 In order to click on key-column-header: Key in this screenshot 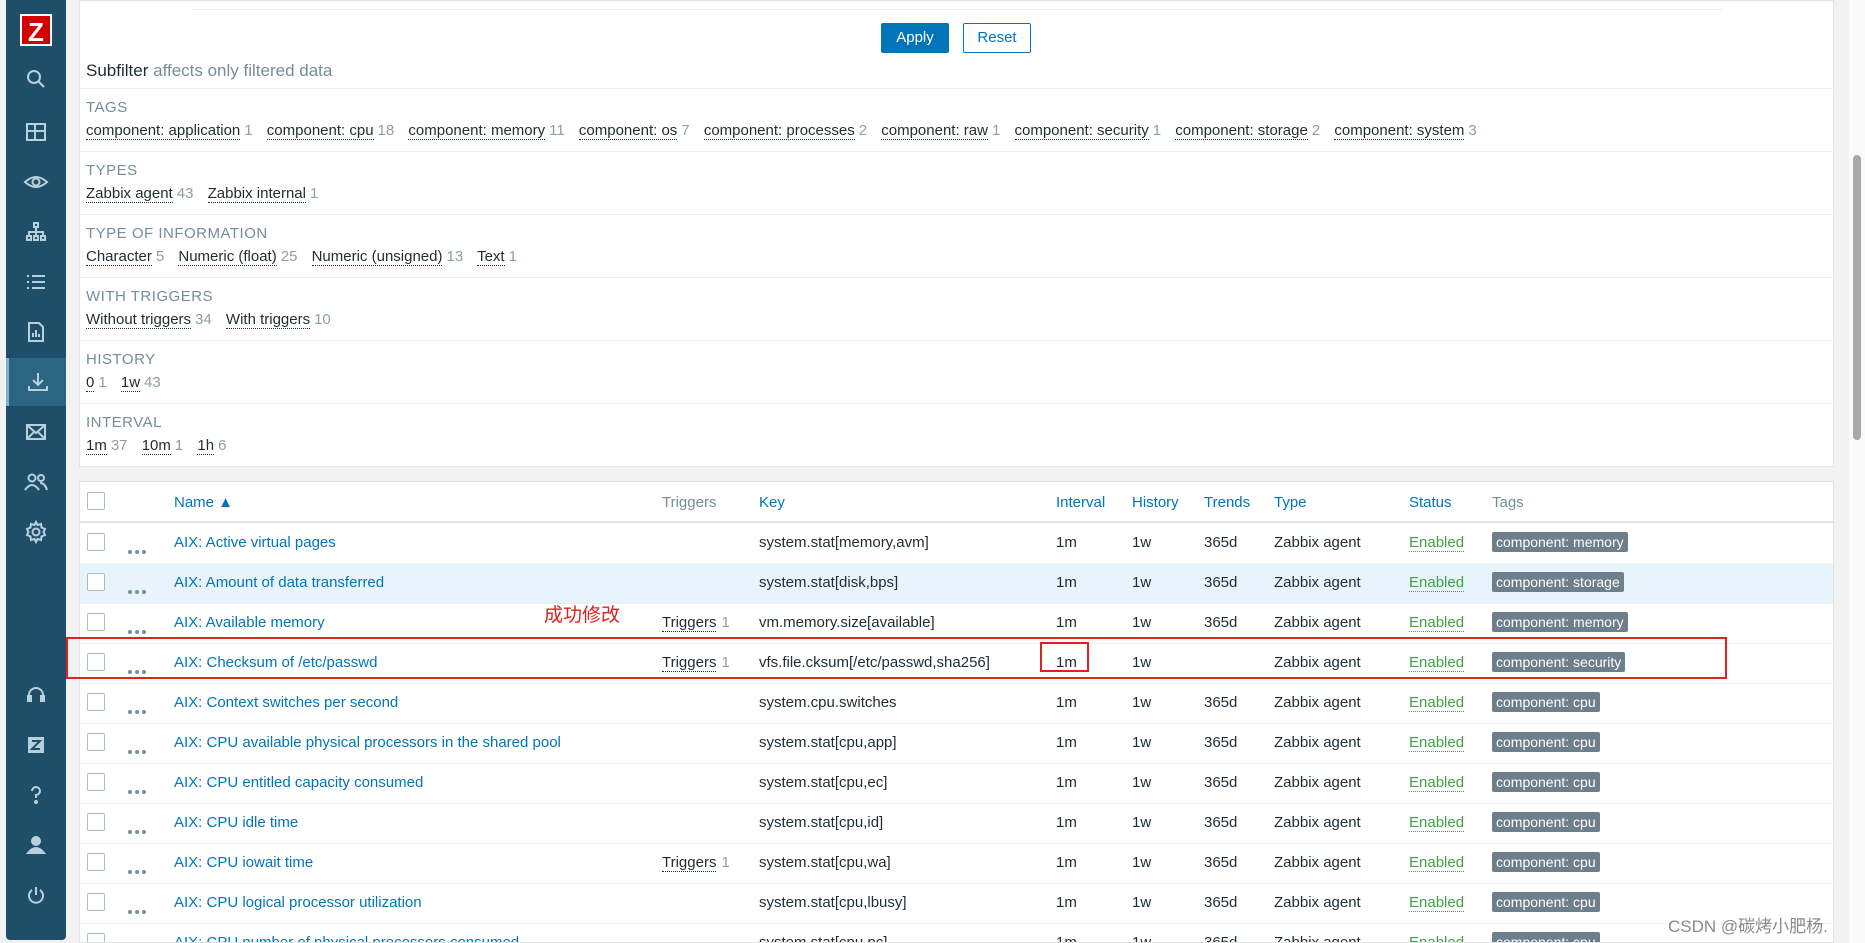, I will do `click(772, 502)`.